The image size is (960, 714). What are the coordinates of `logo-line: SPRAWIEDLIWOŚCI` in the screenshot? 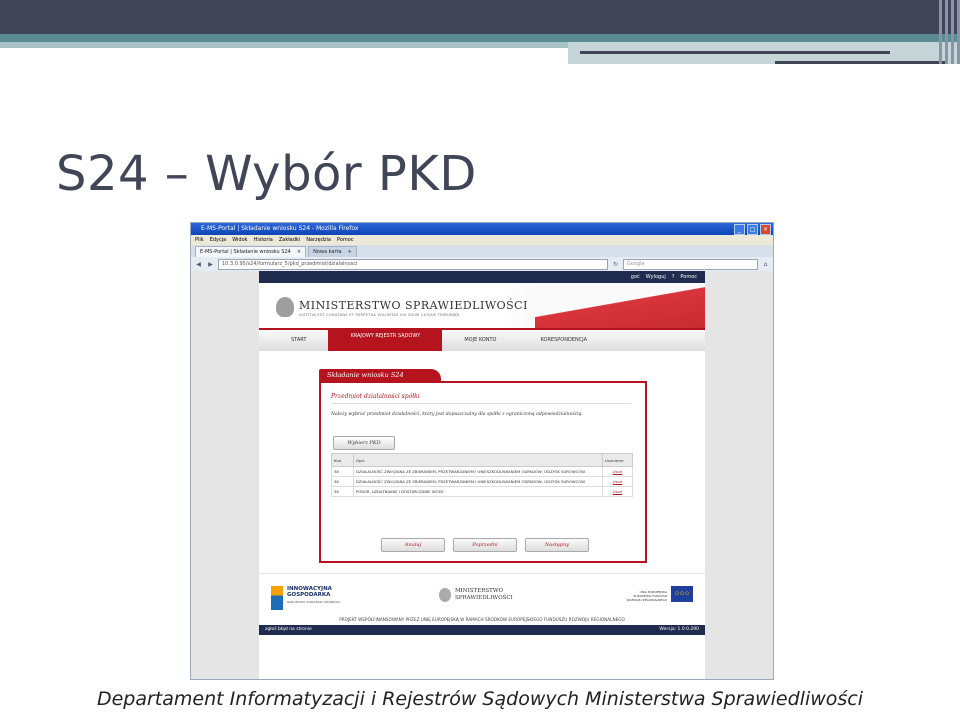 It's located at (484, 598).